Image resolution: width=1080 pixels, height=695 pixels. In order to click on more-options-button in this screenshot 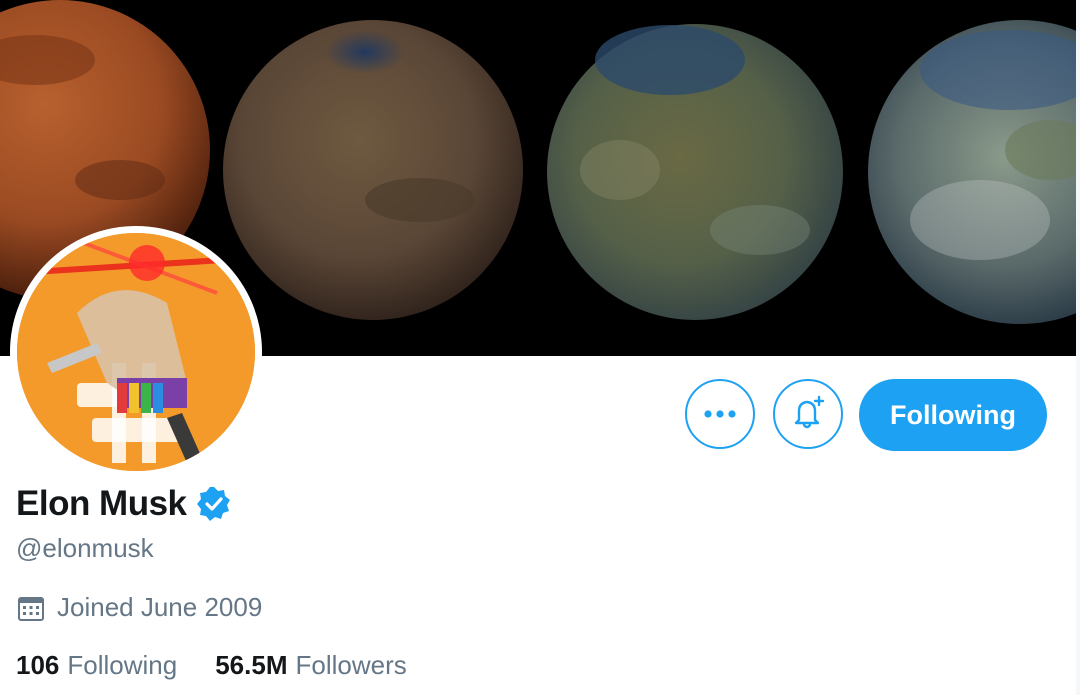, I will do `click(720, 414)`.